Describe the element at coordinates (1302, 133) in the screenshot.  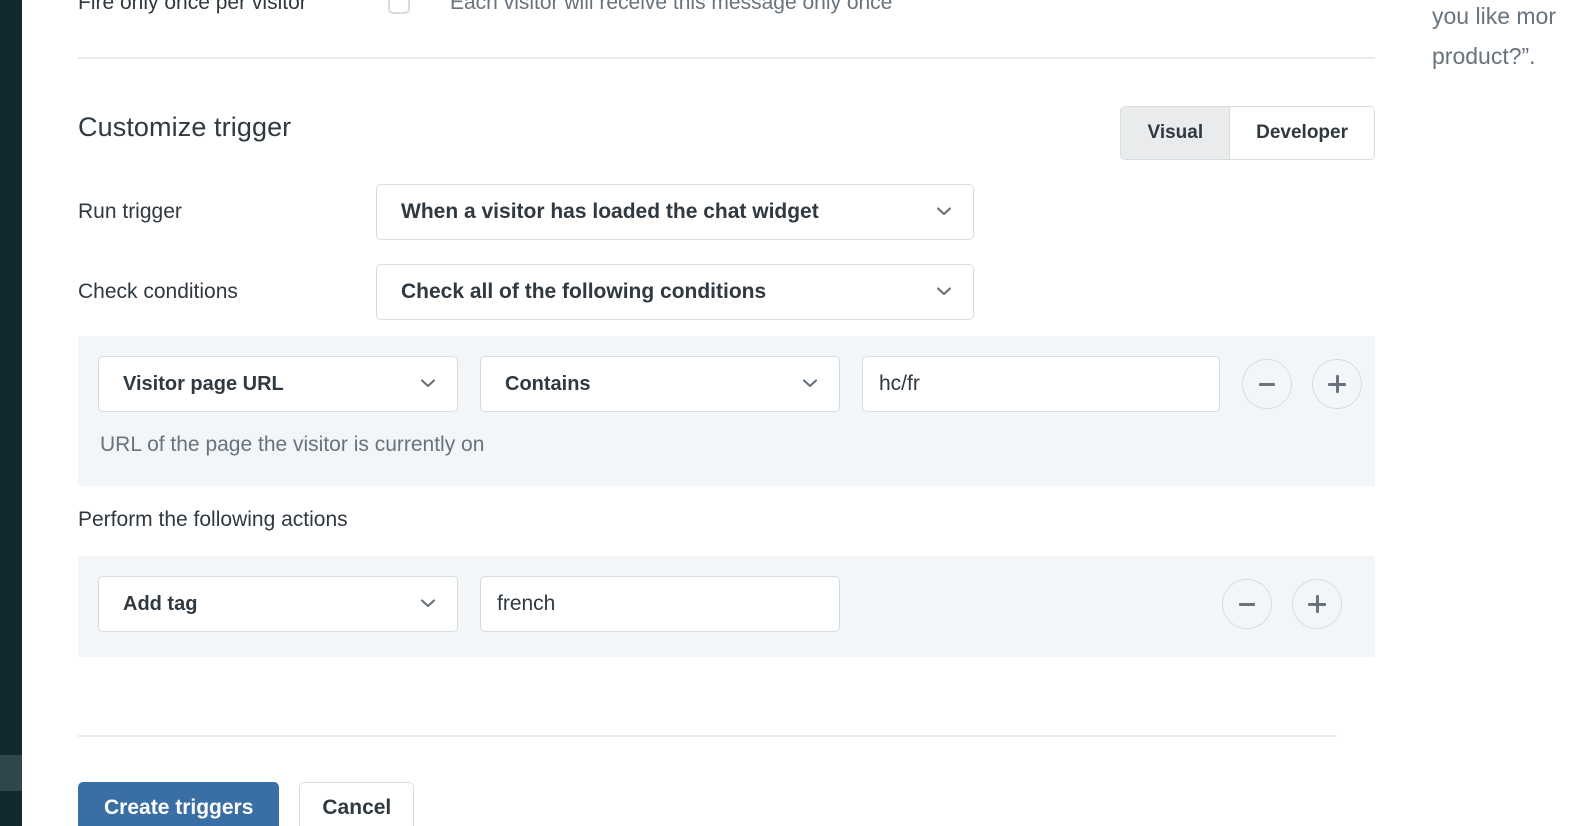
I see `tab-developer: Developer` at that location.